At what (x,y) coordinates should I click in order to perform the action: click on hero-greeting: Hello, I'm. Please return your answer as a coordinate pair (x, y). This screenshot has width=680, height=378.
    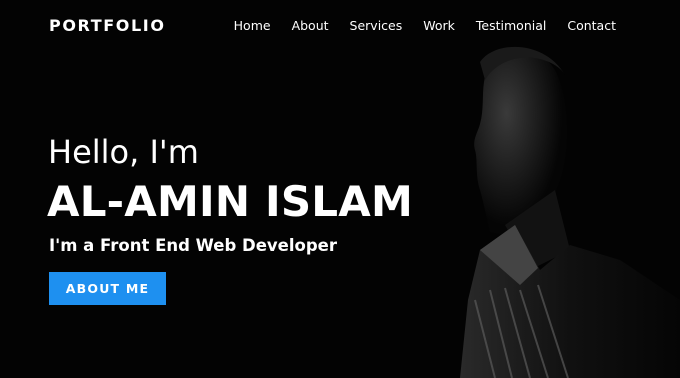
    Looking at the image, I should click on (123, 152).